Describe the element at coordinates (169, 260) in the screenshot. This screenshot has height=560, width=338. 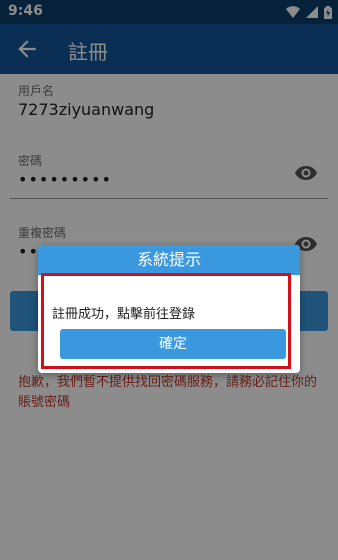
I see `dialog-title: 系統提示` at that location.